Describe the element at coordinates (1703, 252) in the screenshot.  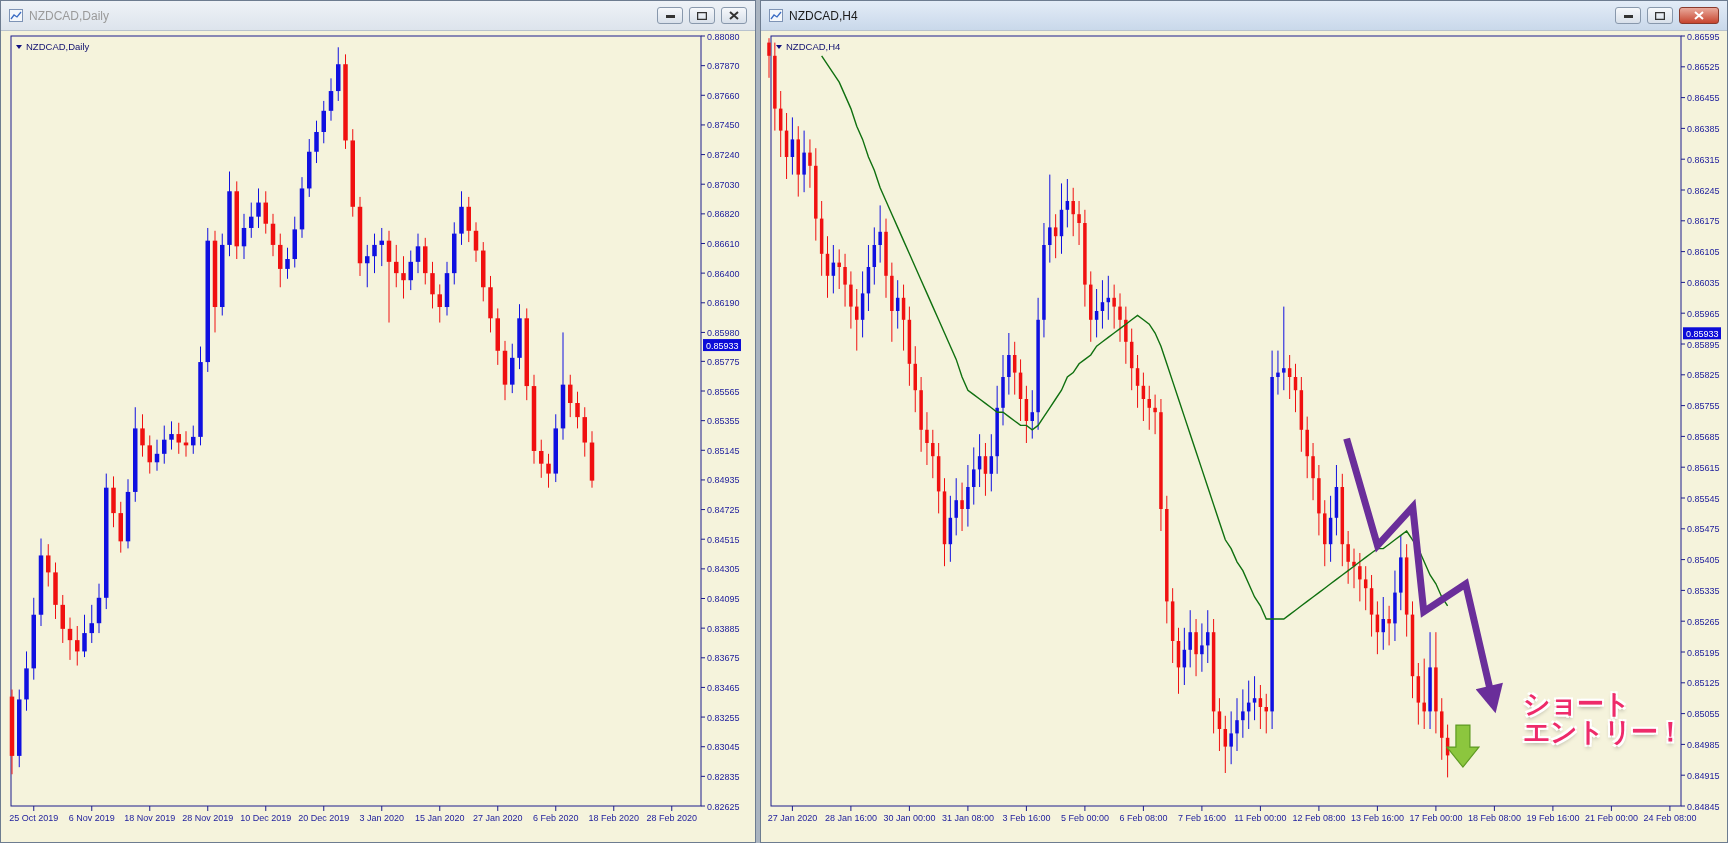
I see `price-axis-label: 0.86105` at that location.